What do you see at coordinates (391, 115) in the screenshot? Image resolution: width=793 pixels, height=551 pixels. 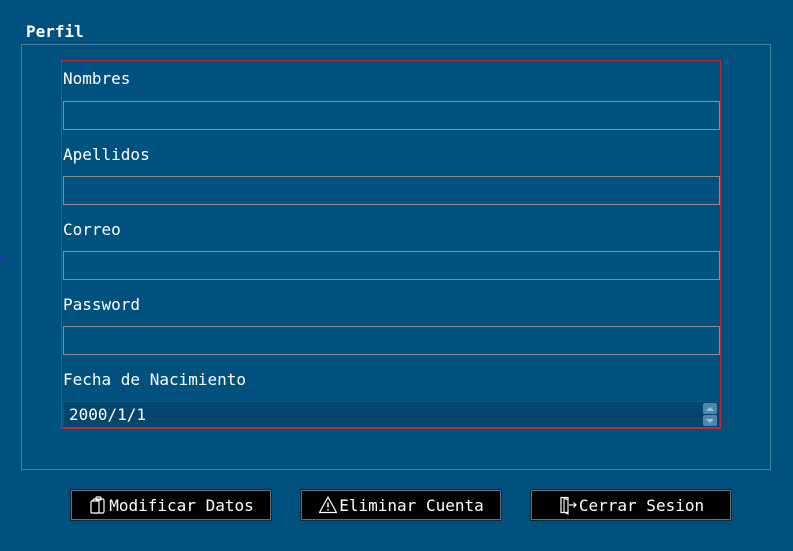 I see `nombres-input` at bounding box center [391, 115].